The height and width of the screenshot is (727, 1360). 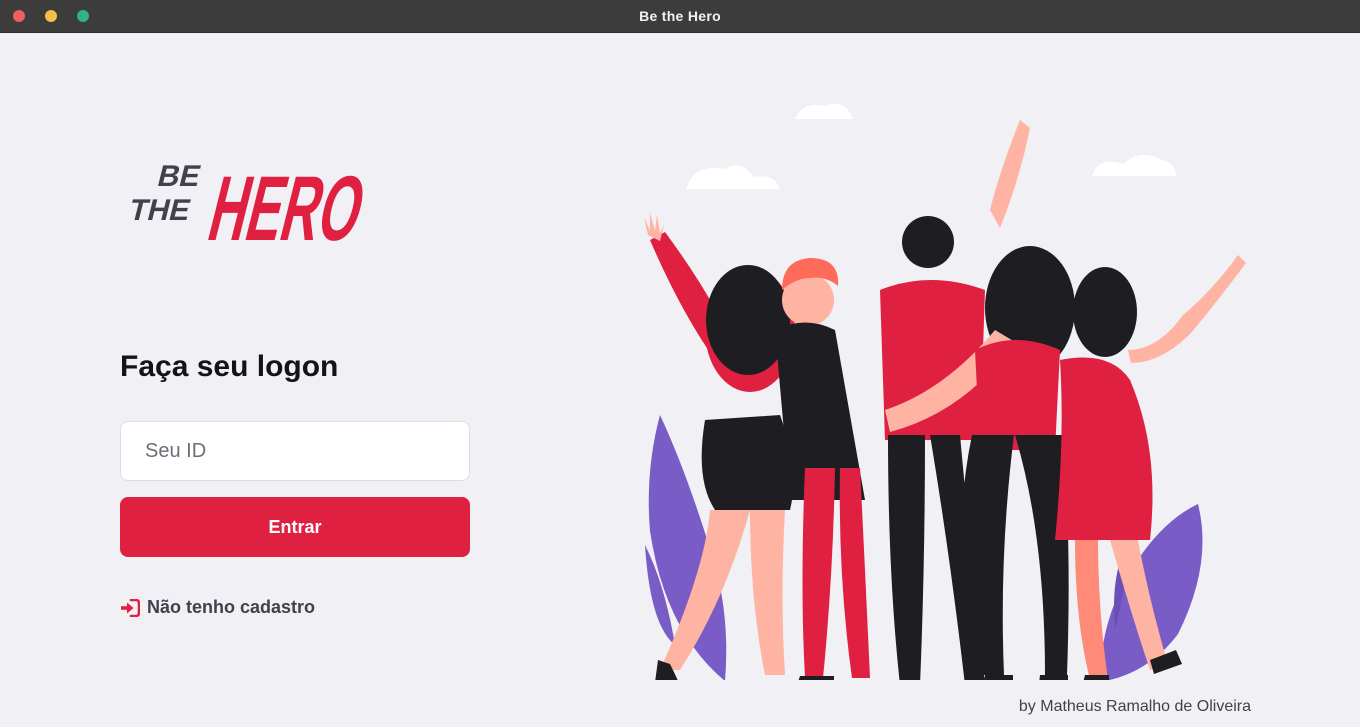 I want to click on page-title: Faça seu logon, so click(x=229, y=366).